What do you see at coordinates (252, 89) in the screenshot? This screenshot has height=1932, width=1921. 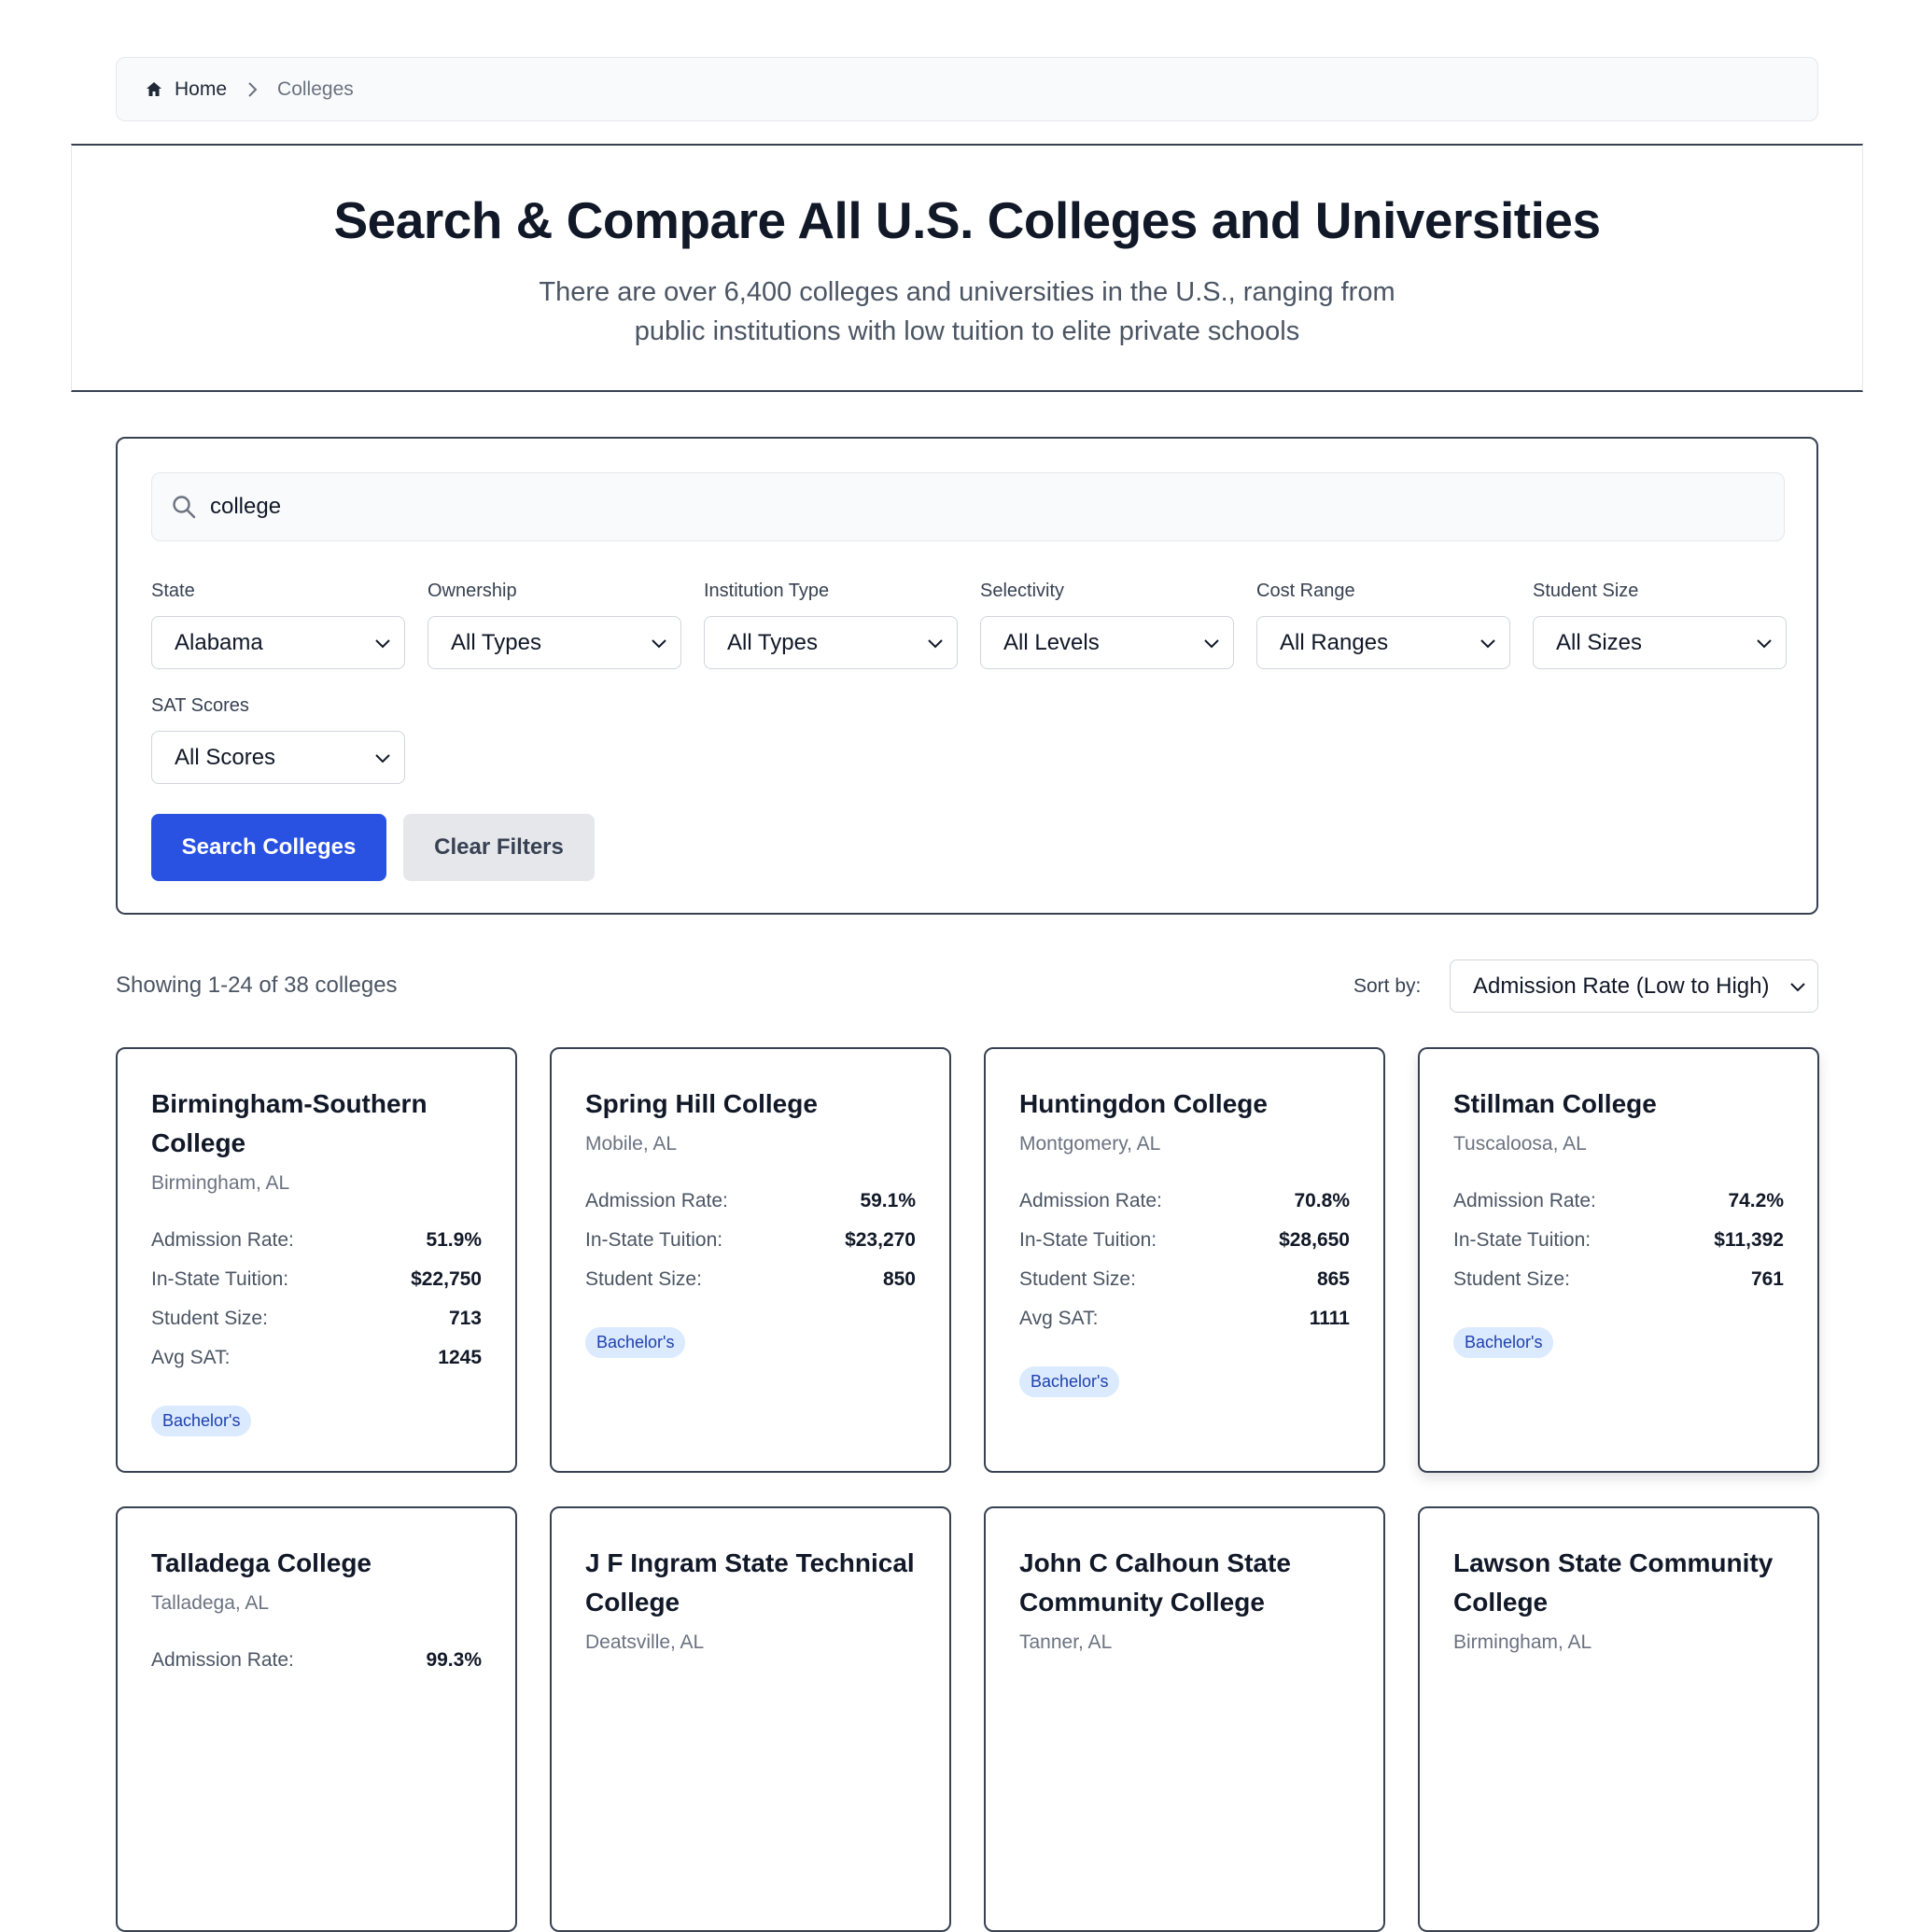 I see `chevron-right-icon` at bounding box center [252, 89].